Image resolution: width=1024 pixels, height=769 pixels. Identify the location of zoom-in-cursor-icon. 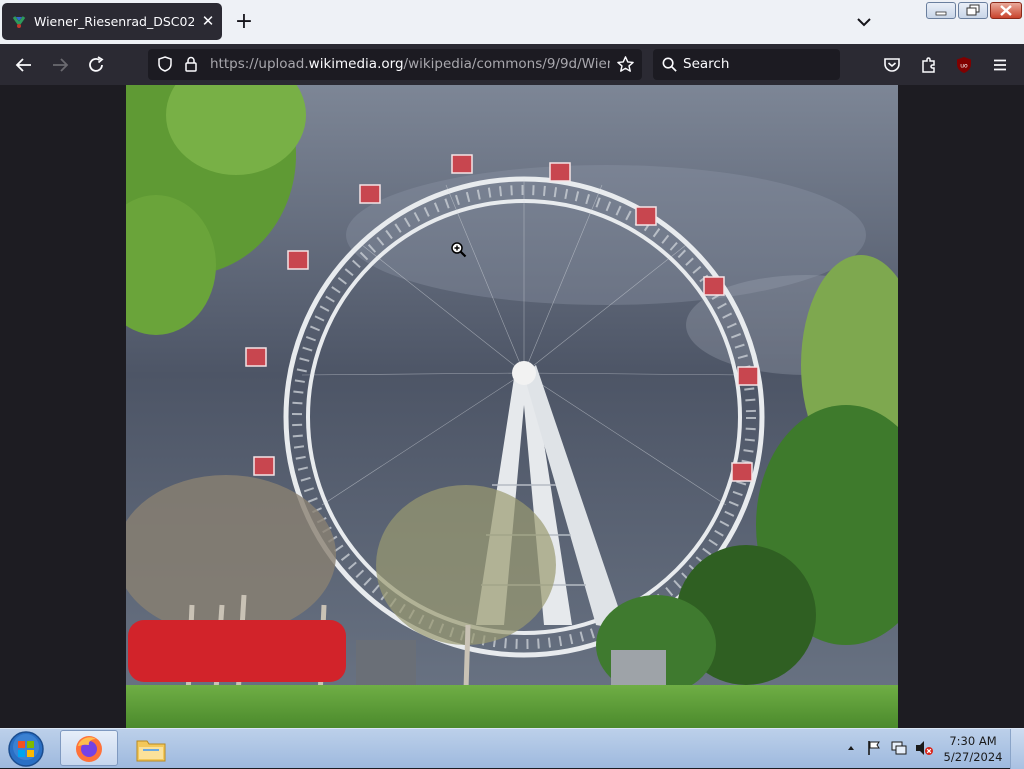
(459, 250).